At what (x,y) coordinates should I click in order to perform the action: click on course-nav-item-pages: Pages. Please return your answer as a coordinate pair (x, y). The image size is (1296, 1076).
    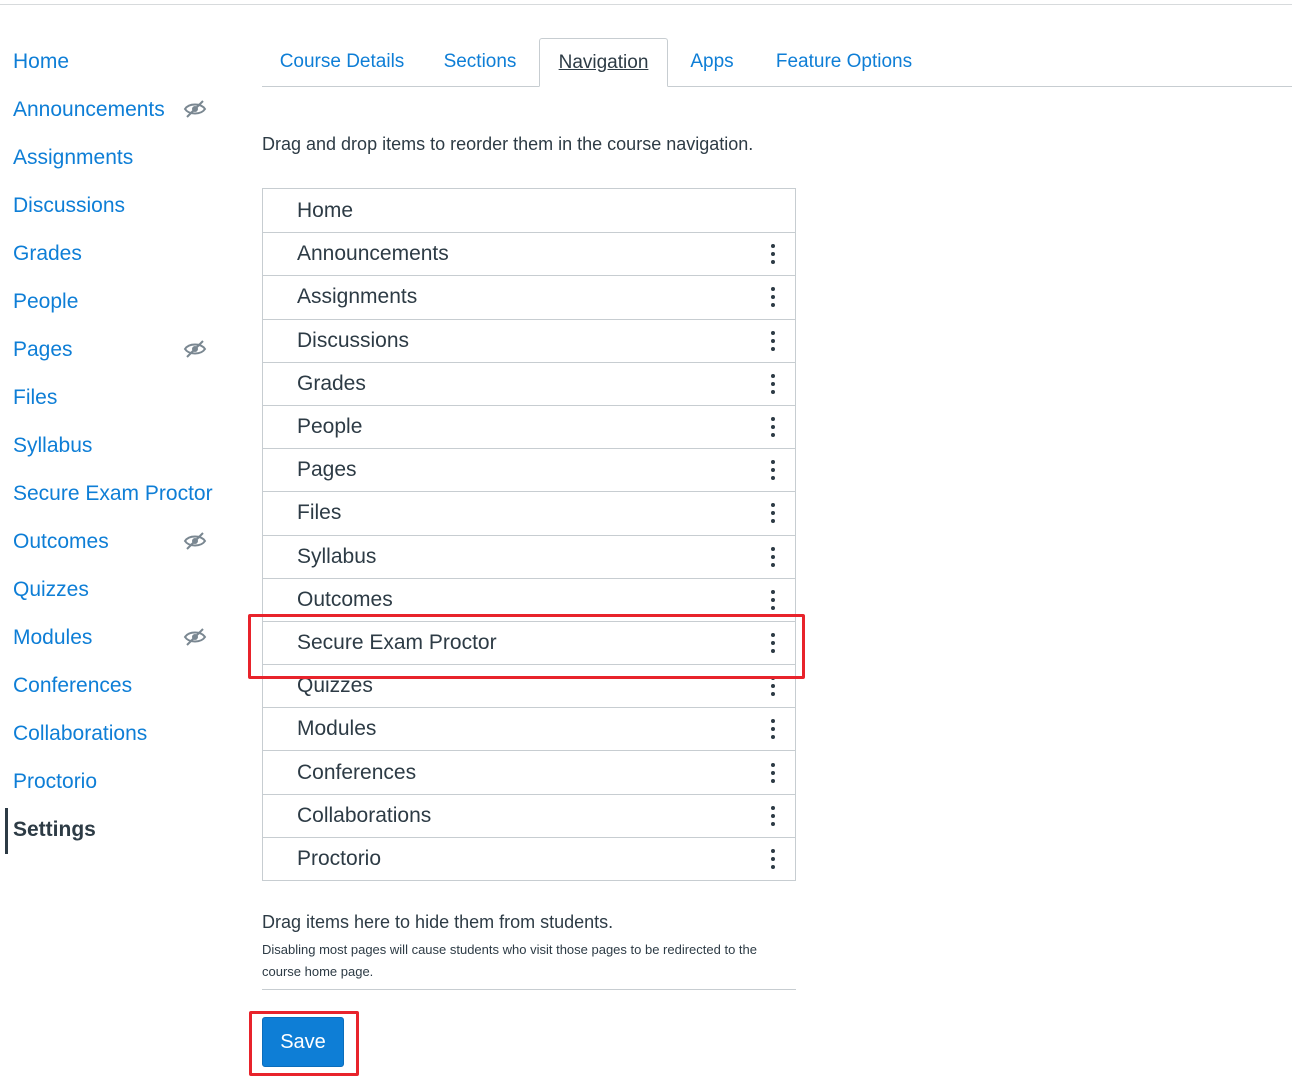
    Looking at the image, I should click on (115, 350).